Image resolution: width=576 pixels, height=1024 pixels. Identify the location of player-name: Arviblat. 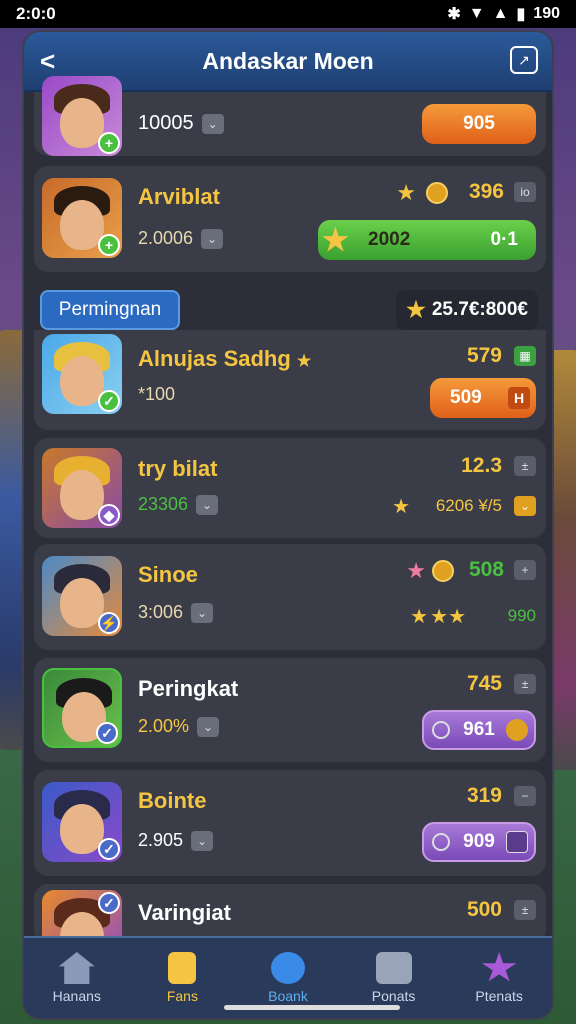
(179, 196).